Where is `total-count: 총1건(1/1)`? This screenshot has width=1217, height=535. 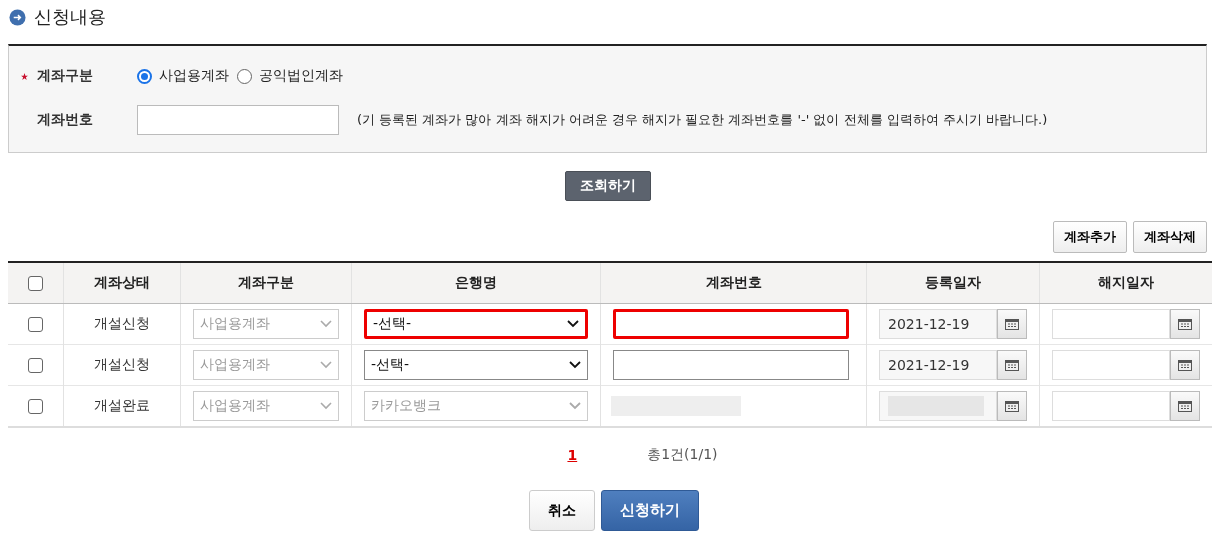 total-count: 총1건(1/1) is located at coordinates (682, 455).